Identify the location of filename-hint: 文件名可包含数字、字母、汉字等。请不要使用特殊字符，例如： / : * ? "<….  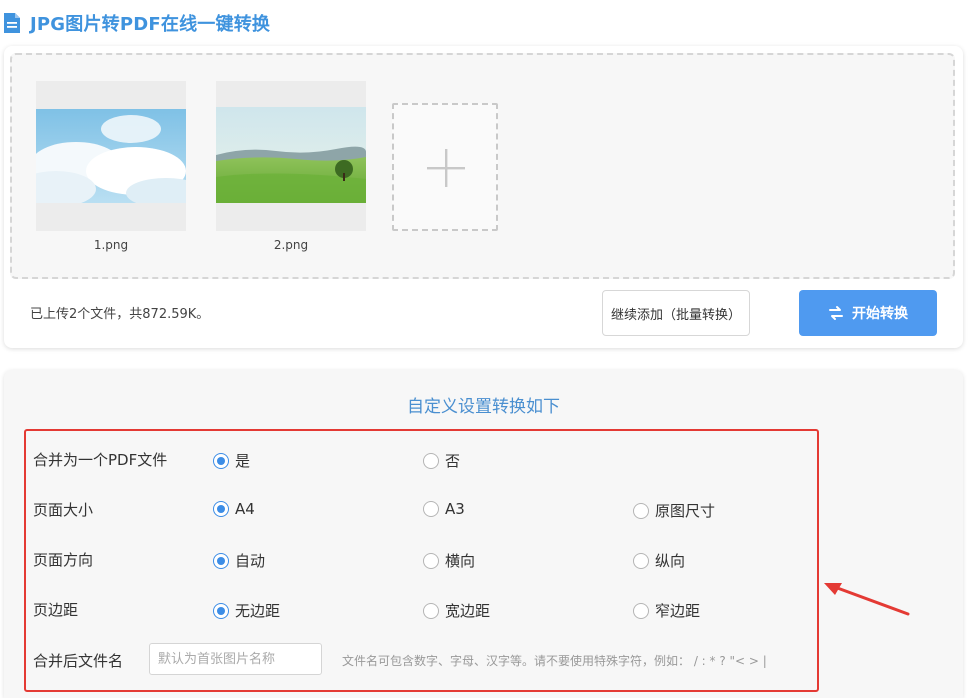
(554, 661).